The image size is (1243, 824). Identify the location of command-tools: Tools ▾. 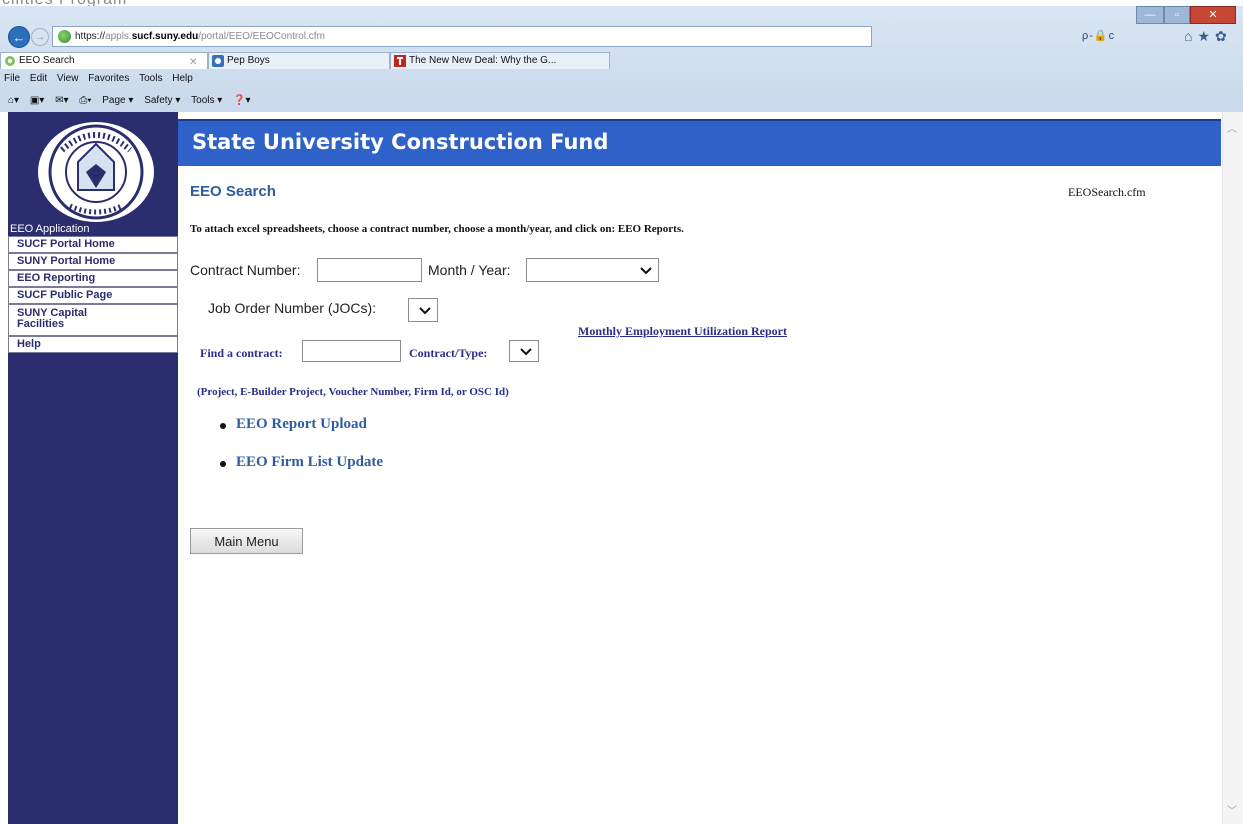
(206, 100).